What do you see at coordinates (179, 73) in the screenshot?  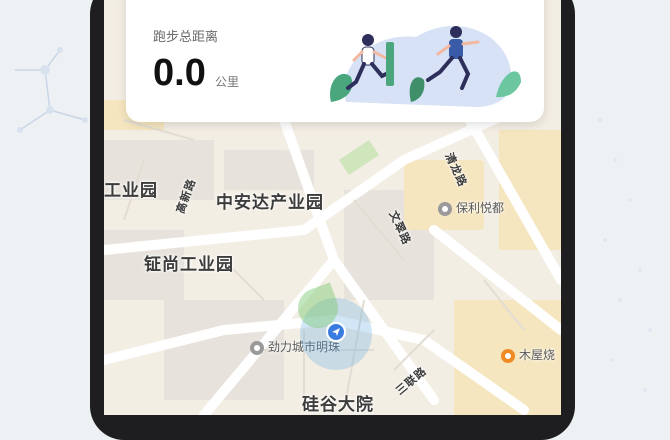 I see `distance-value: 0.0` at bounding box center [179, 73].